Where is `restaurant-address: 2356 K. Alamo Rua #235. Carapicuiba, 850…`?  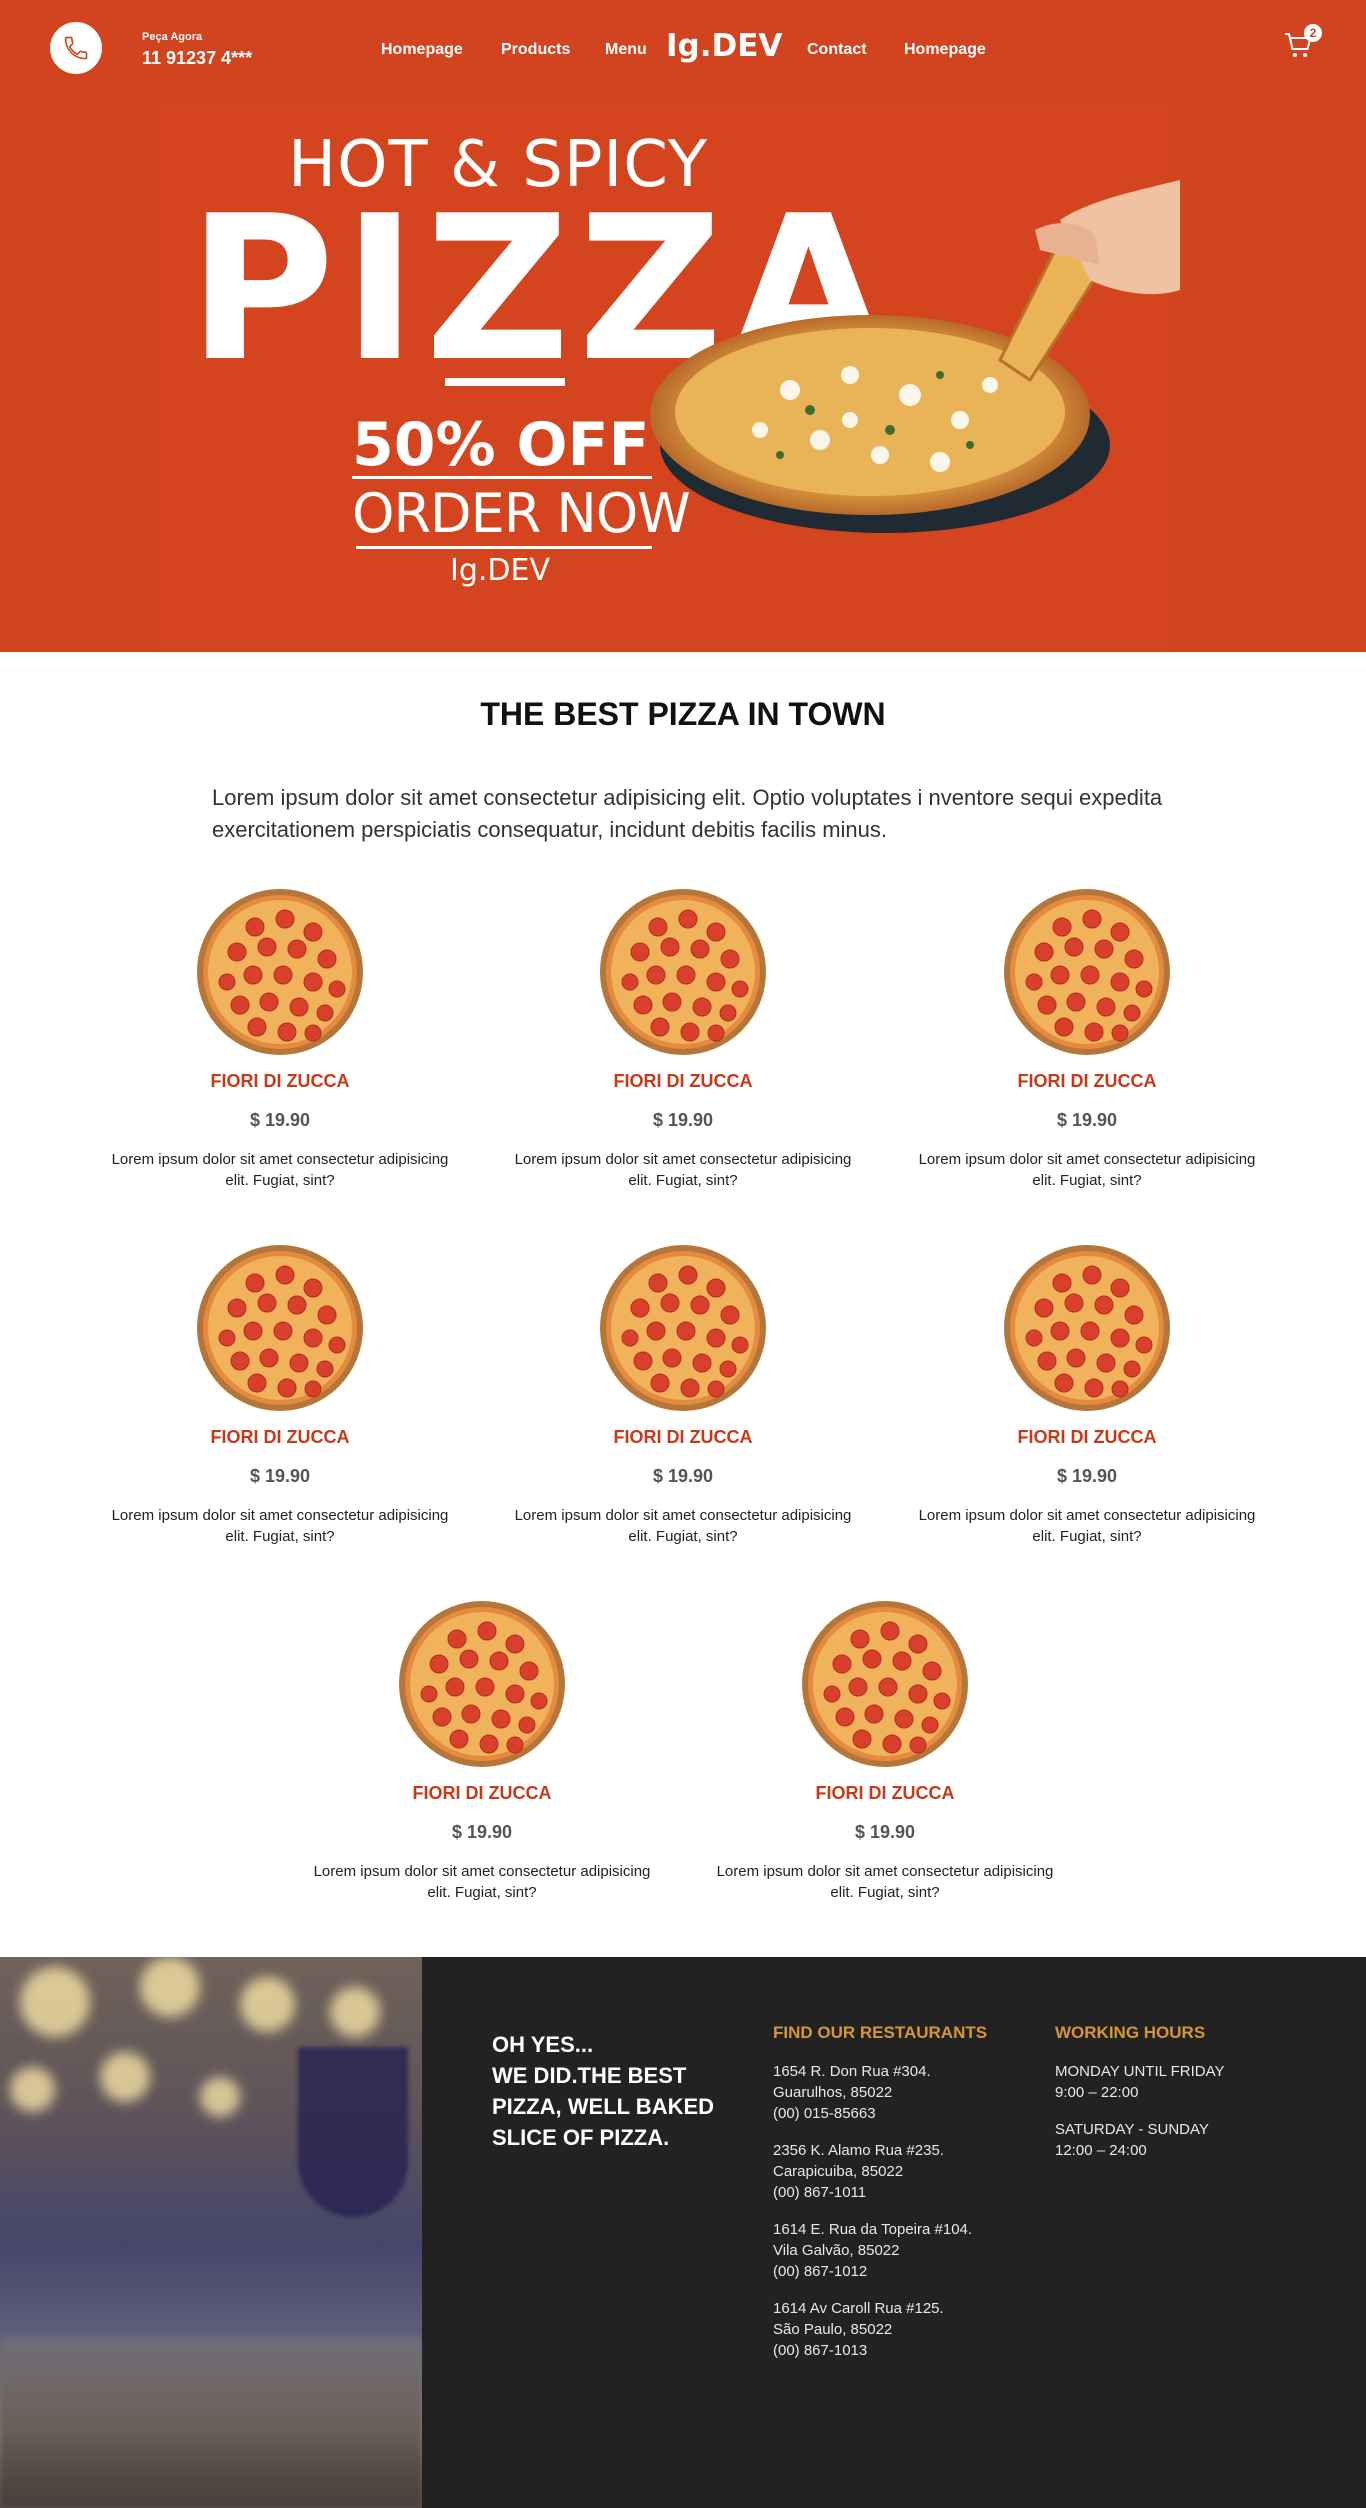
restaurant-address: 2356 K. Alamo Rua #235. Carapicuiba, 850… is located at coordinates (858, 2171).